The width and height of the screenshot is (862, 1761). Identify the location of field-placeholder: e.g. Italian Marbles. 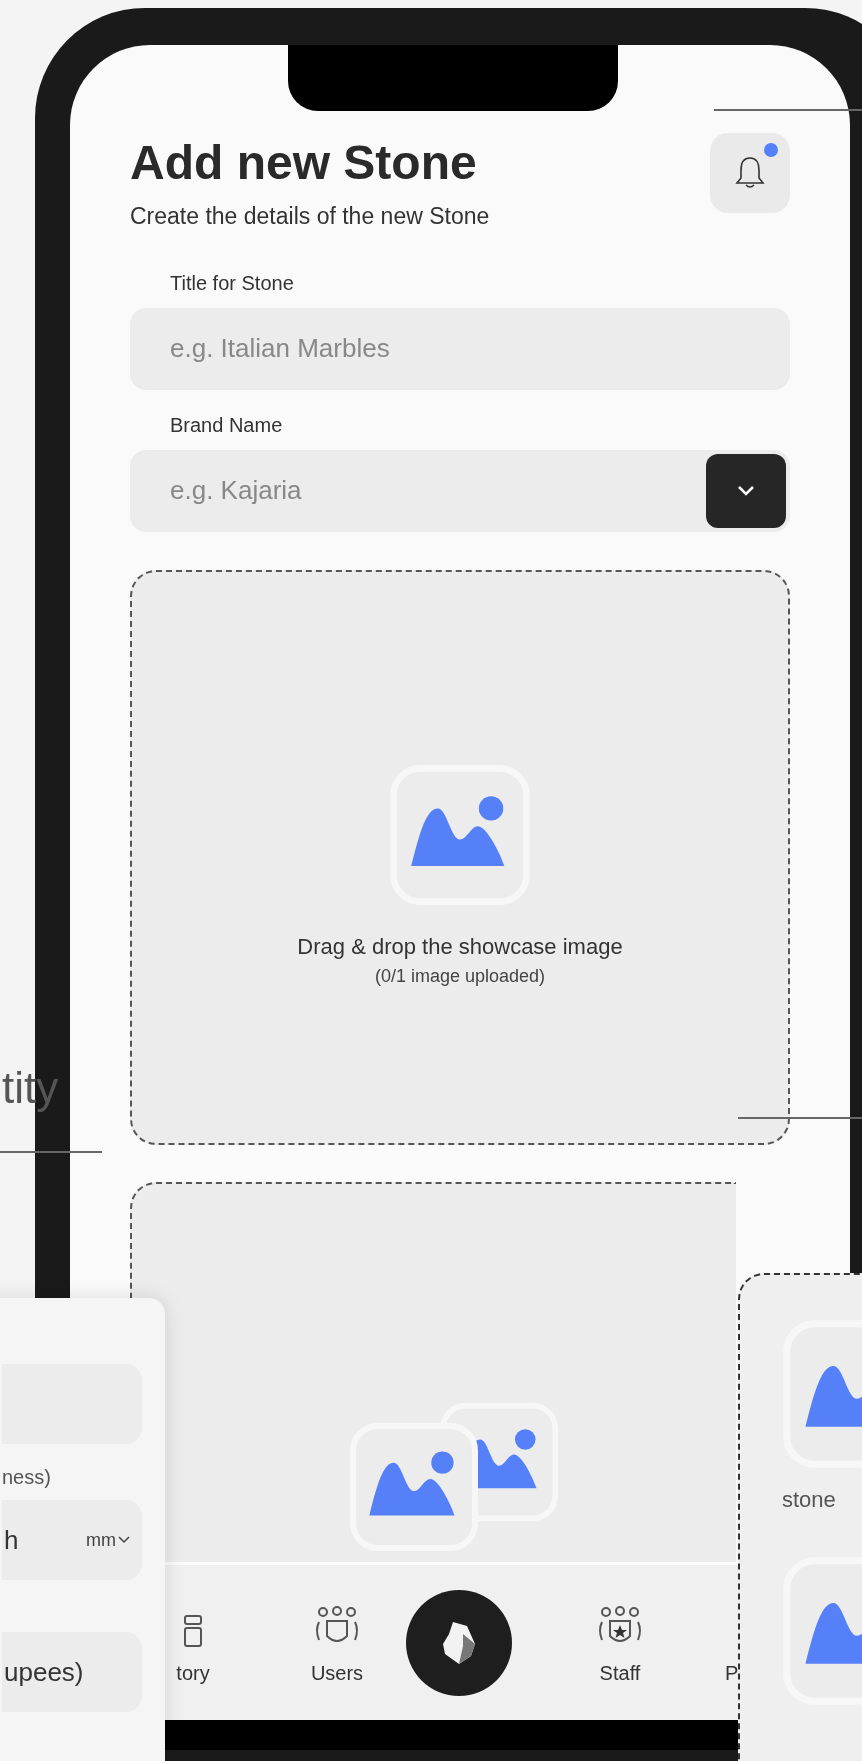
(280, 348).